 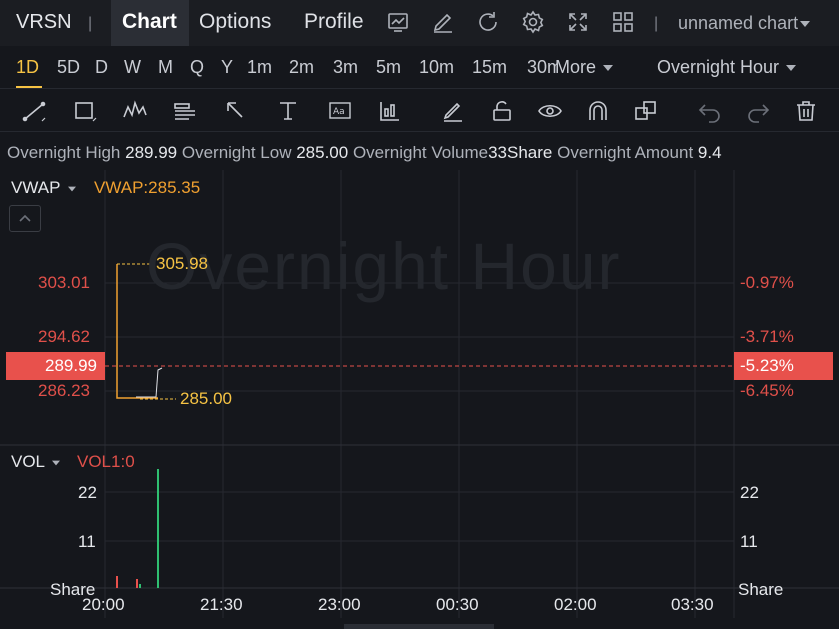 I want to click on percent-tick: -0.97%, so click(x=767, y=282).